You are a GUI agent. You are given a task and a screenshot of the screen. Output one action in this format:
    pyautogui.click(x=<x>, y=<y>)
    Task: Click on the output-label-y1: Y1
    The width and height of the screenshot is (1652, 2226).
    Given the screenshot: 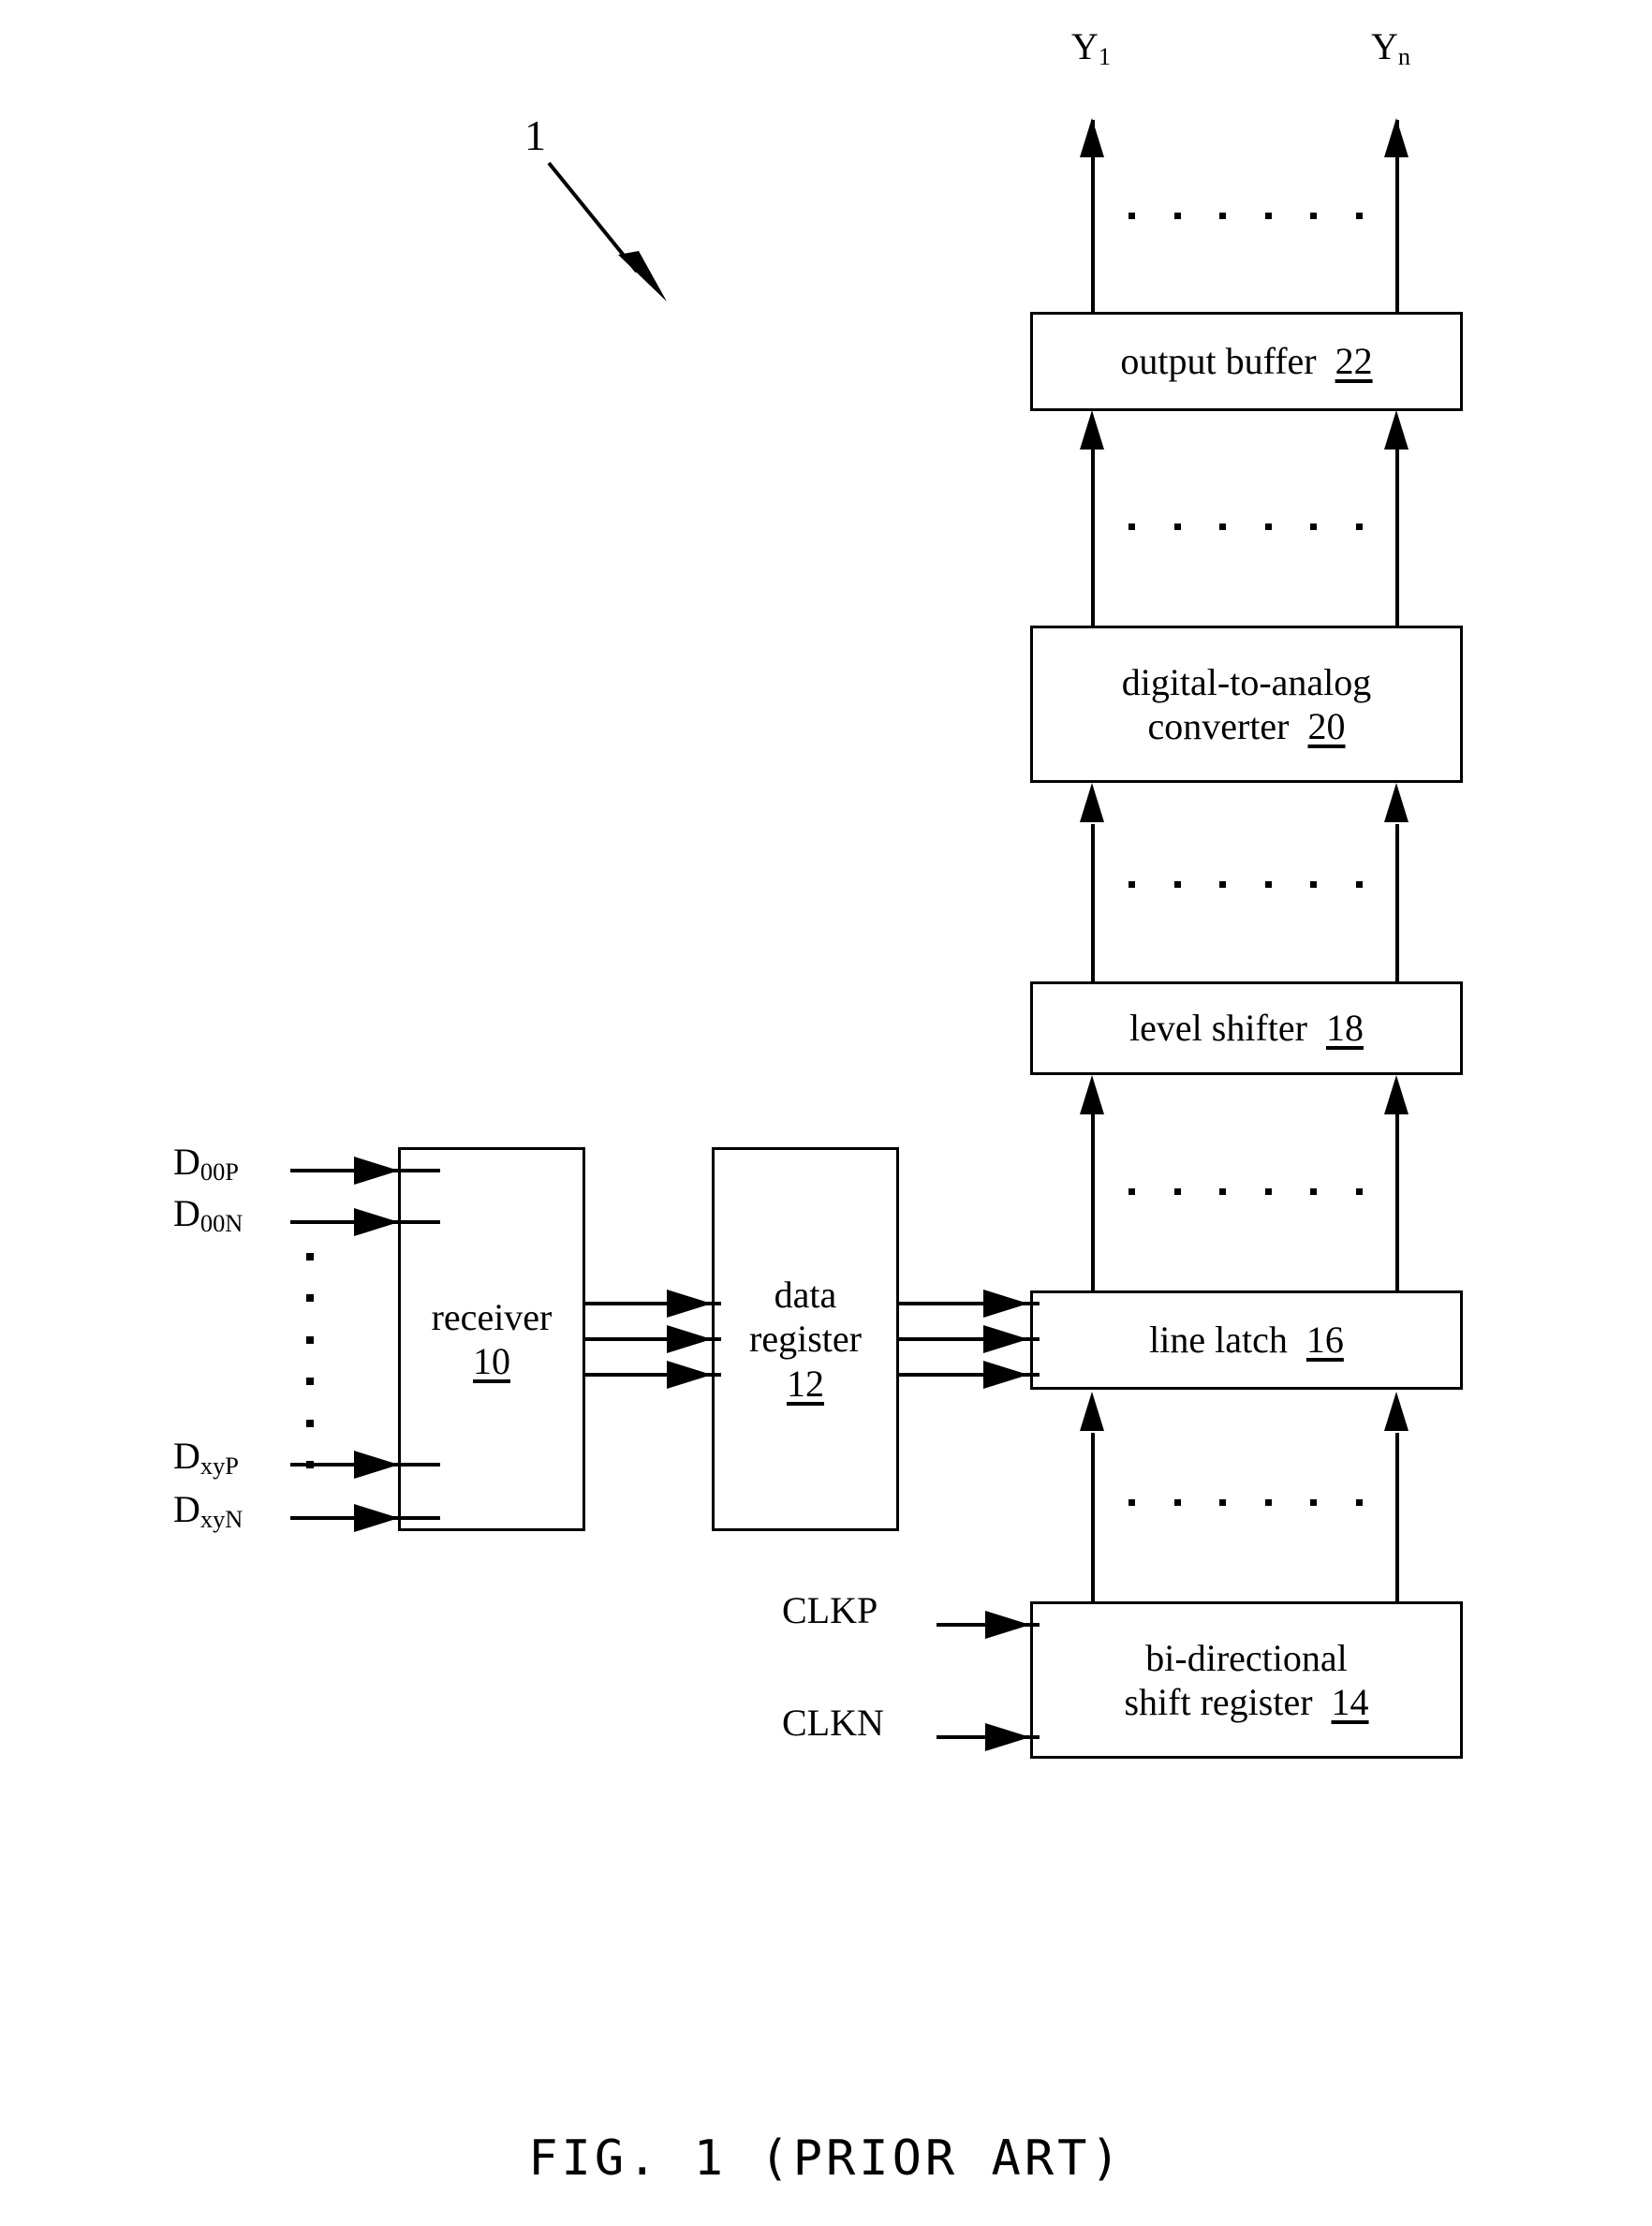 What is the action you would take?
    pyautogui.click(x=1091, y=48)
    